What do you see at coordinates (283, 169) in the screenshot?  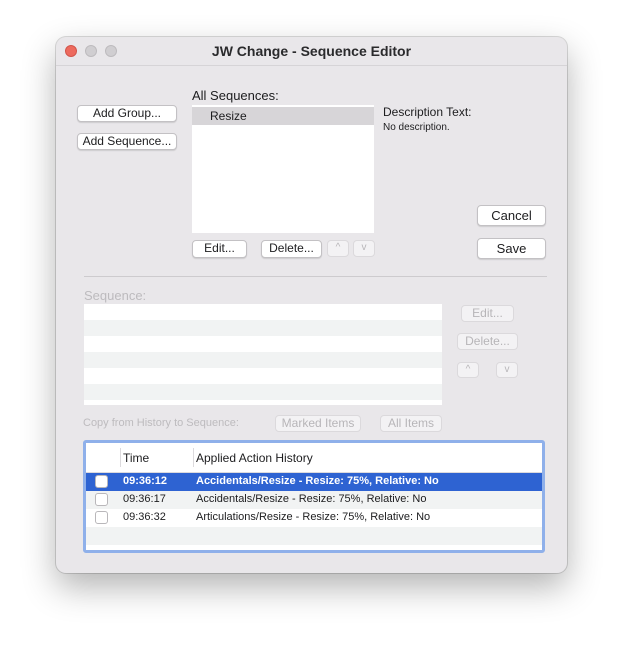 I see `all-sequences-list: Resize` at bounding box center [283, 169].